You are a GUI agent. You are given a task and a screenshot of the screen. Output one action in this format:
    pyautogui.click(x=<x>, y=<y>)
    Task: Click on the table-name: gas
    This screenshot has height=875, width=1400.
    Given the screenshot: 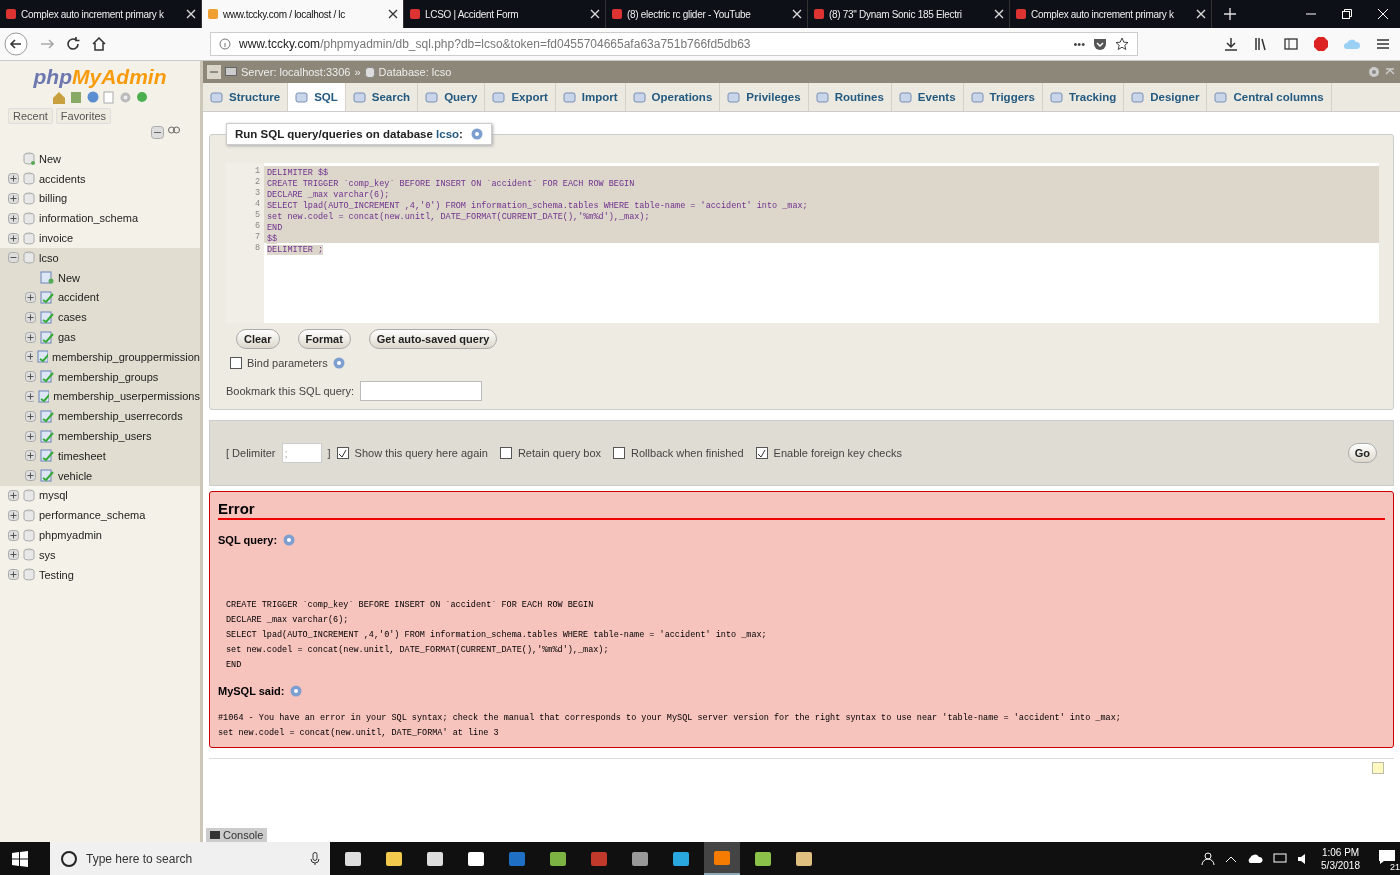 What is the action you would take?
    pyautogui.click(x=67, y=337)
    